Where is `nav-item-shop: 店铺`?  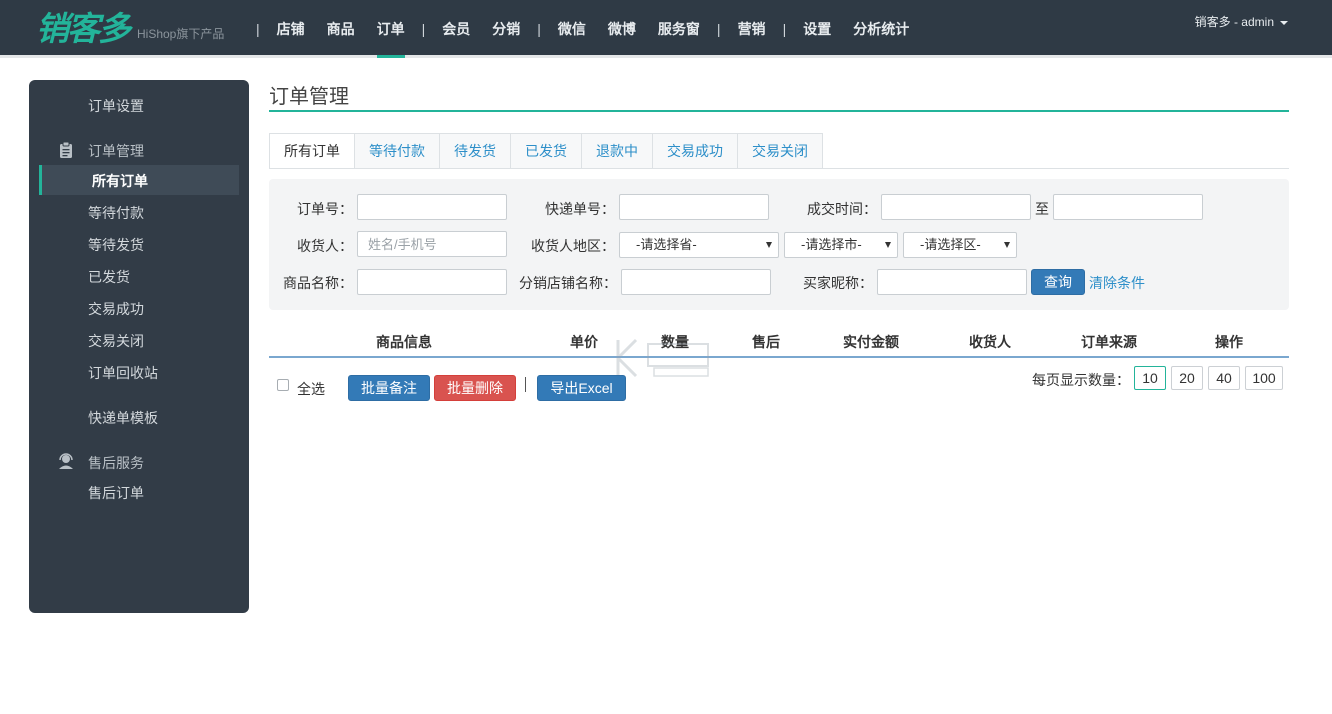
nav-item-shop: 店铺 is located at coordinates (291, 29).